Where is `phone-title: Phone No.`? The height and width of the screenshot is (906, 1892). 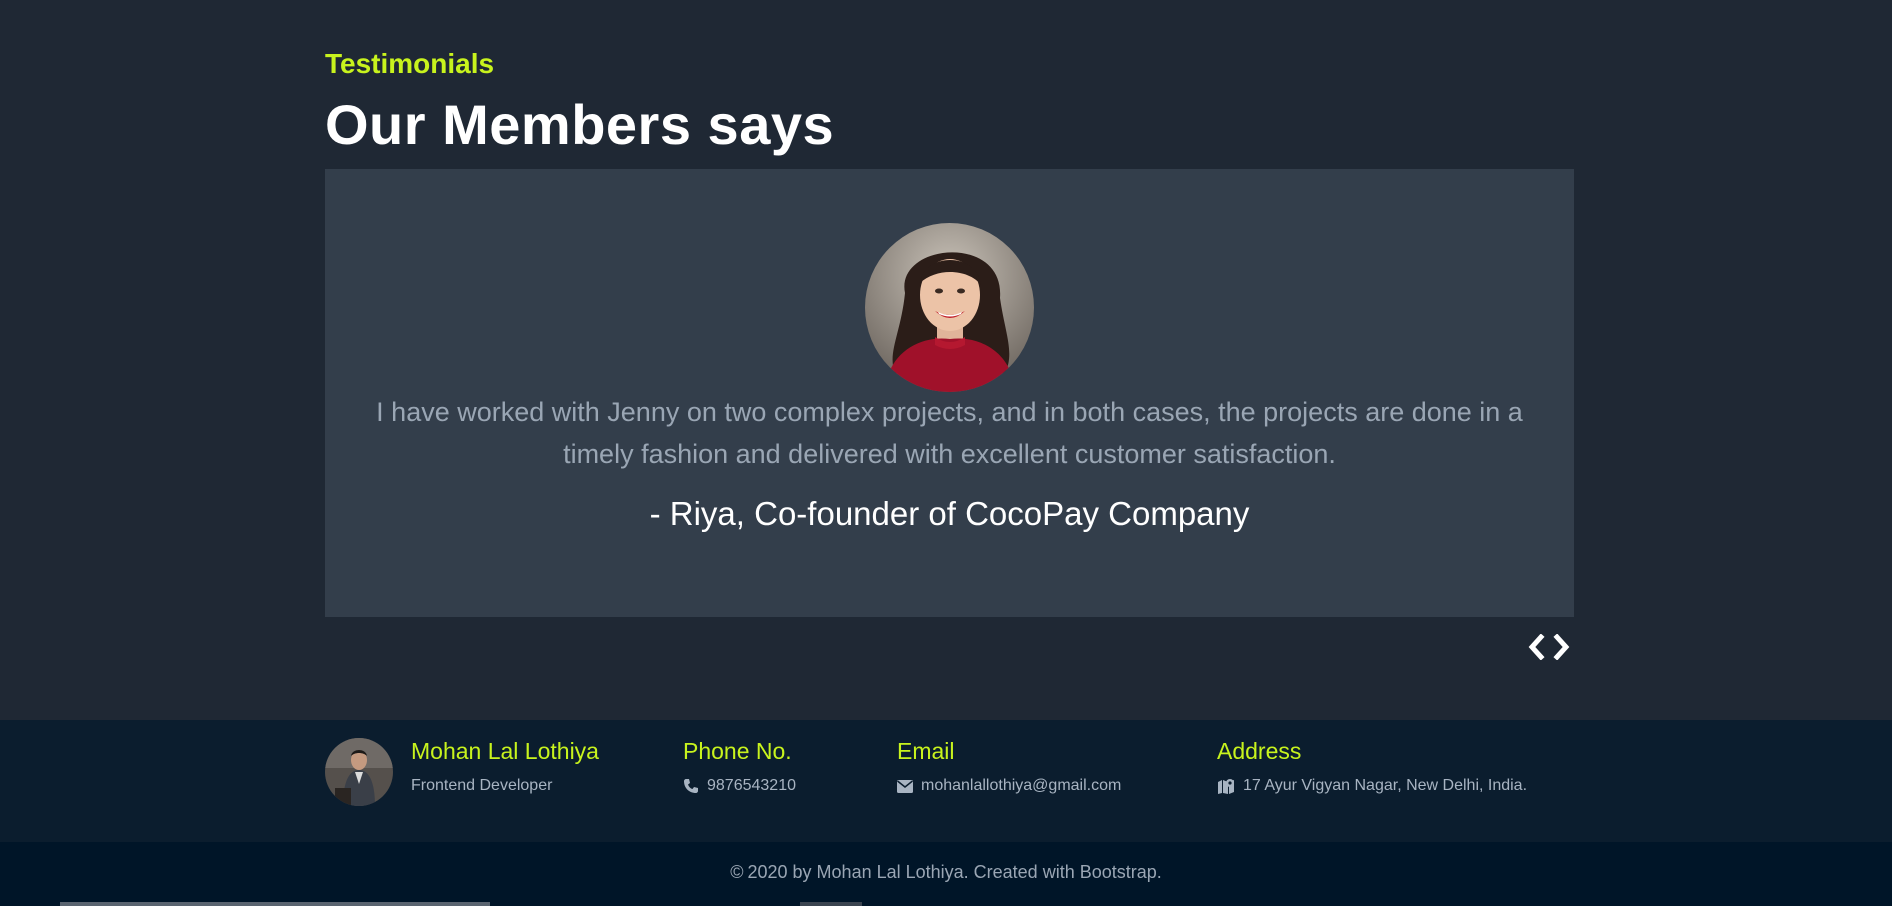 phone-title: Phone No. is located at coordinates (737, 751).